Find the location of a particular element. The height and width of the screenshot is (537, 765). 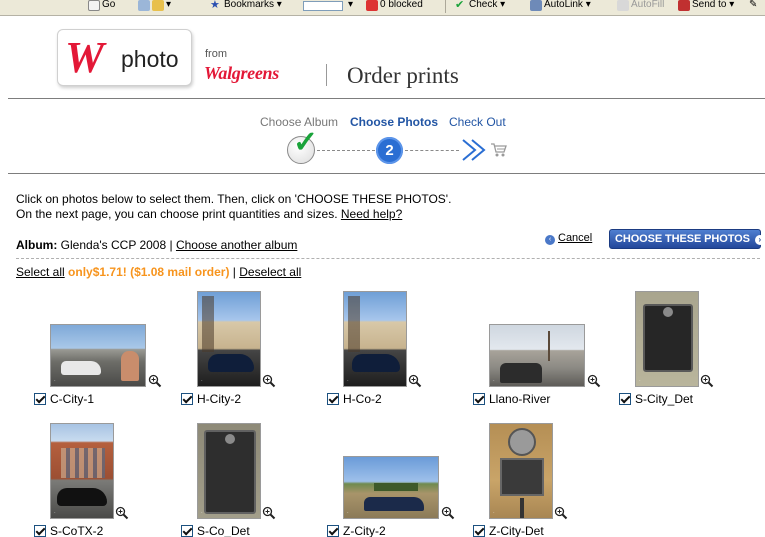

choose-these-photos-button: CHOOSE THESE PHOTOS › is located at coordinates (687, 239).